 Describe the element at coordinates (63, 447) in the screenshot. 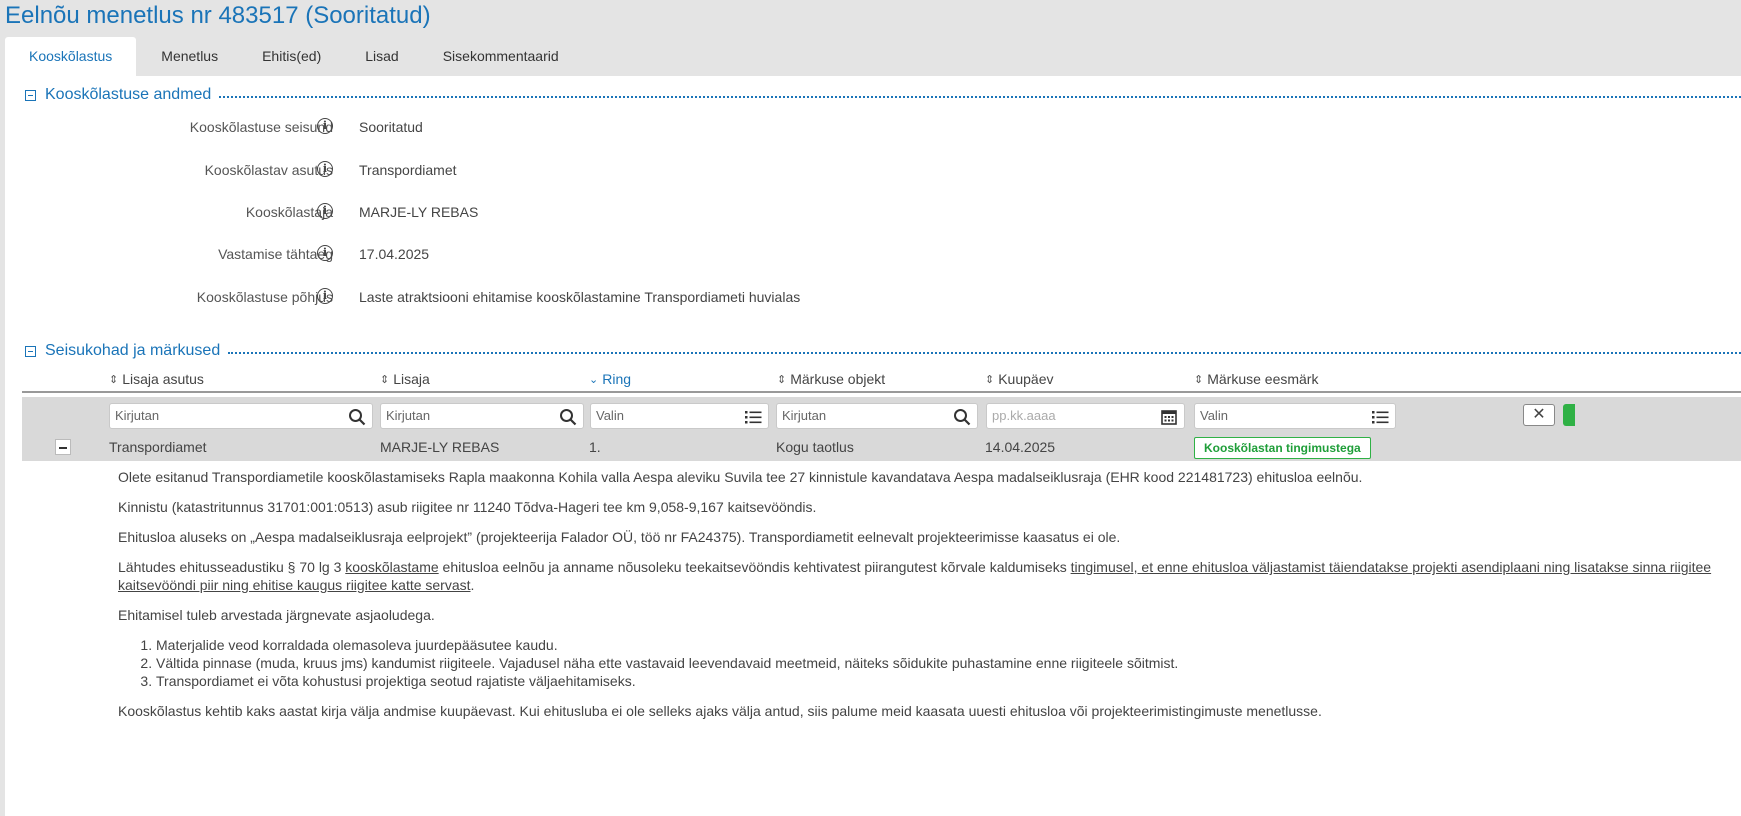

I see `collapse-row-icon` at that location.